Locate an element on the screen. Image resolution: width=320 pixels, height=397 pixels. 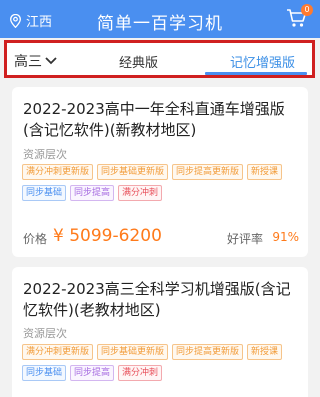
price-label: 价格 is located at coordinates (35, 239).